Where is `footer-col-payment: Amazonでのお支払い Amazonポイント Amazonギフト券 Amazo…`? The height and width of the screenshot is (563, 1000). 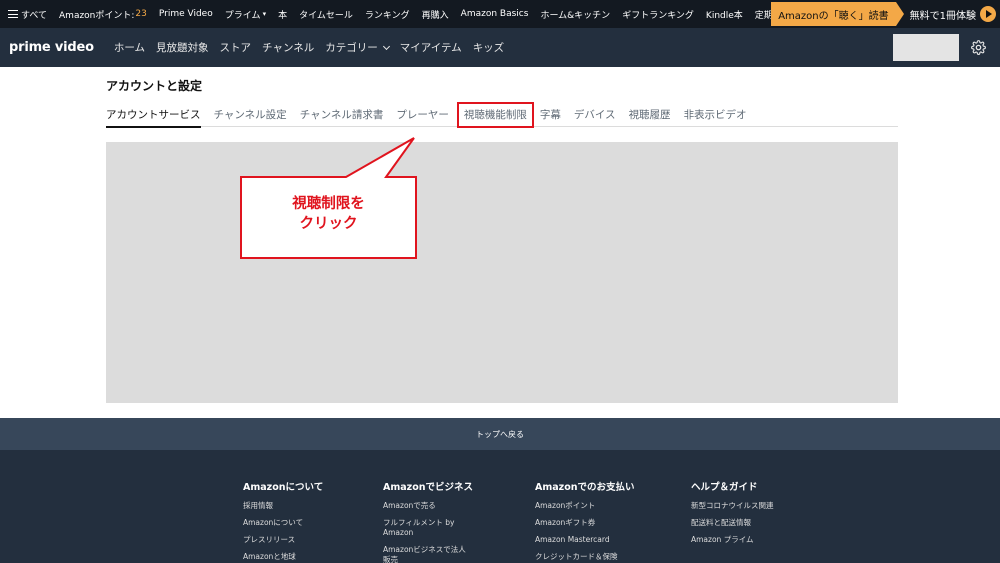 footer-col-payment: Amazonでのお支払い Amazonポイント Amazonギフト券 Amazo… is located at coordinates (584, 521).